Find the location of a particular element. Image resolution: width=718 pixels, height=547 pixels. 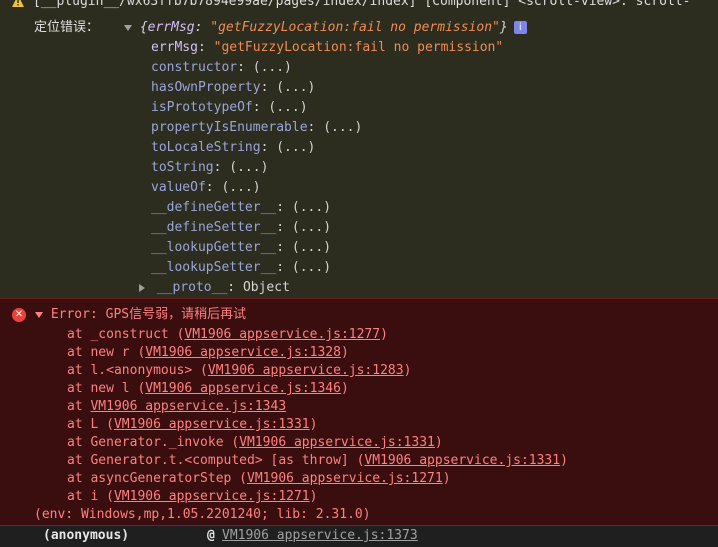

summary-value: "getFuzzyLocation:fail no permission" is located at coordinates (355, 27).